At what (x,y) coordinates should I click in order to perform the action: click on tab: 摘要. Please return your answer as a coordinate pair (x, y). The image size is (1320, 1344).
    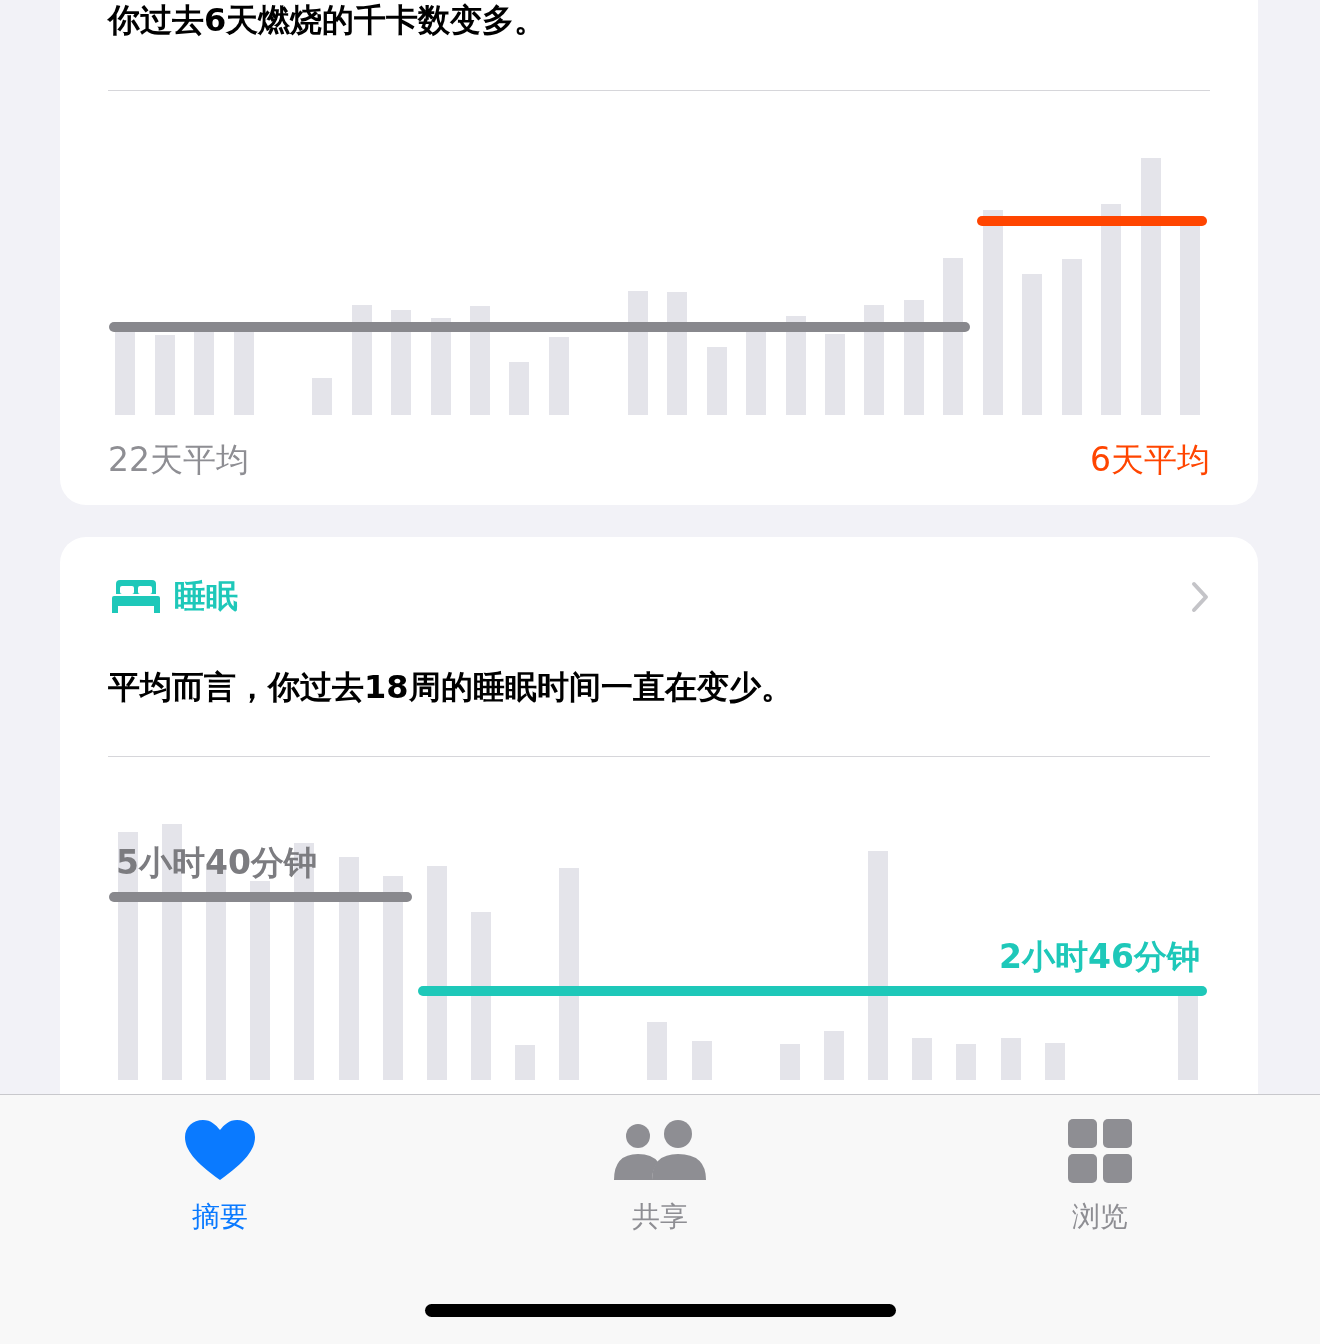
    Looking at the image, I should click on (220, 1171).